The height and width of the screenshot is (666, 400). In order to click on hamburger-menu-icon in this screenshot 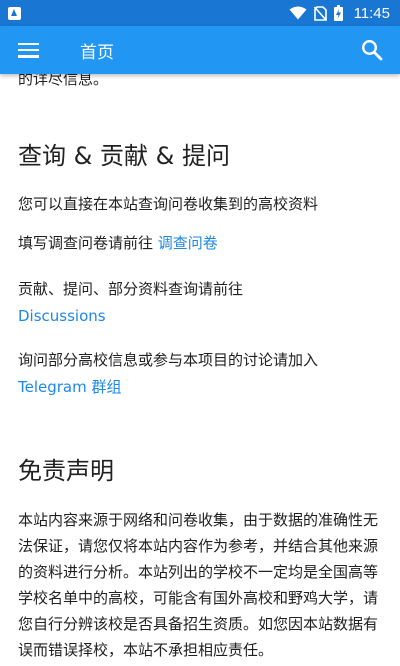, I will do `click(28, 50)`.